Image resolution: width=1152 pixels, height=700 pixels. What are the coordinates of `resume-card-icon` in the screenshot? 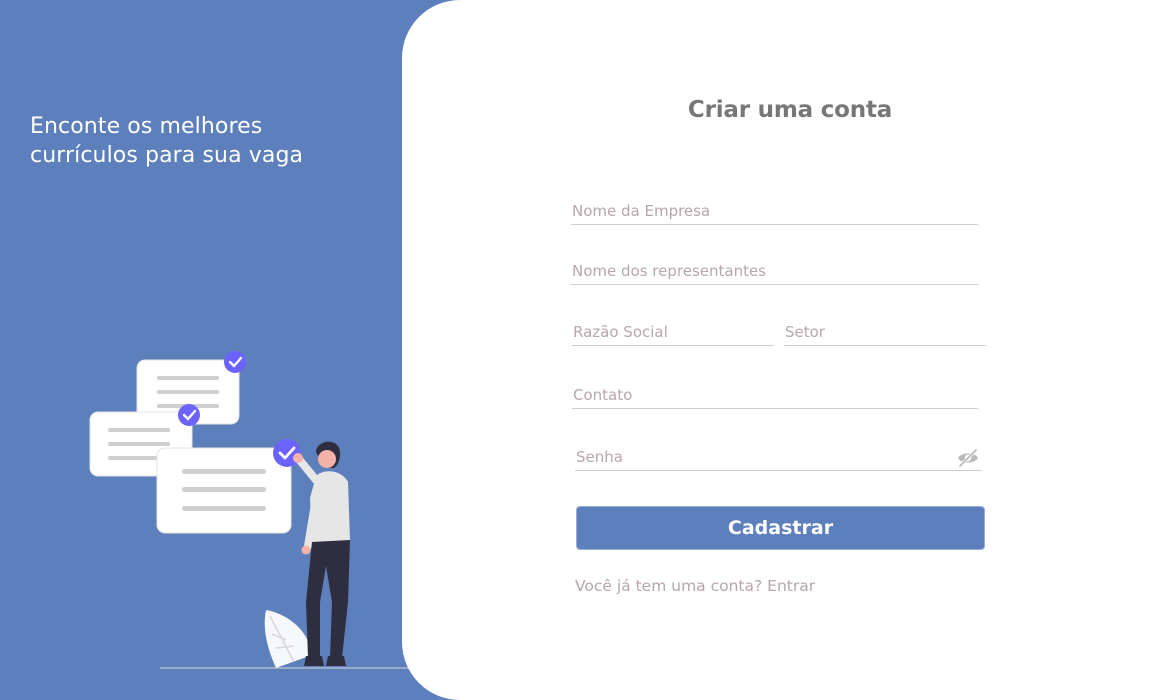 It's located at (224, 490).